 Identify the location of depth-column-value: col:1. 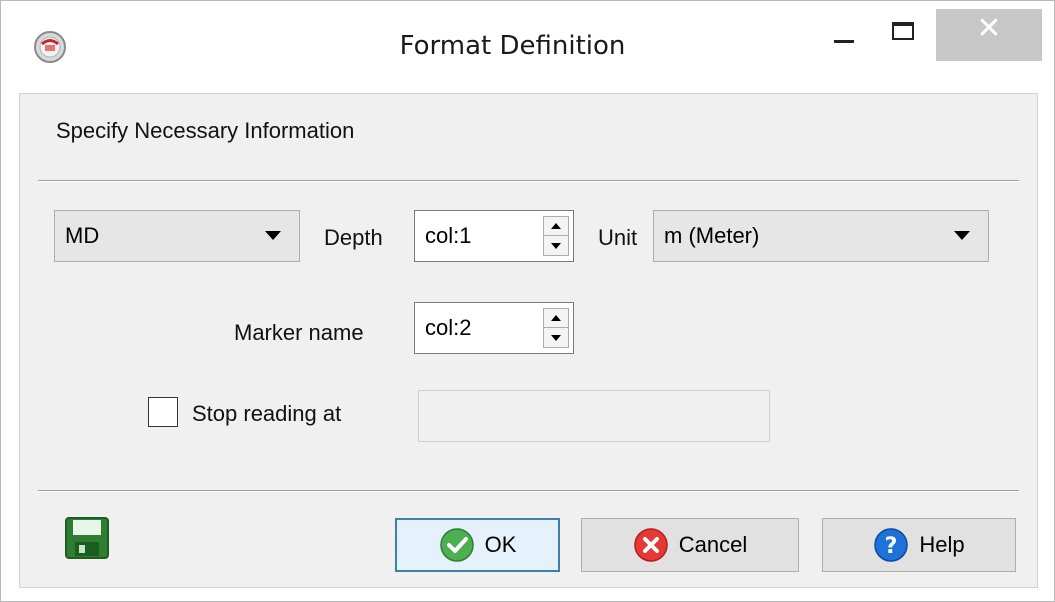
(448, 235).